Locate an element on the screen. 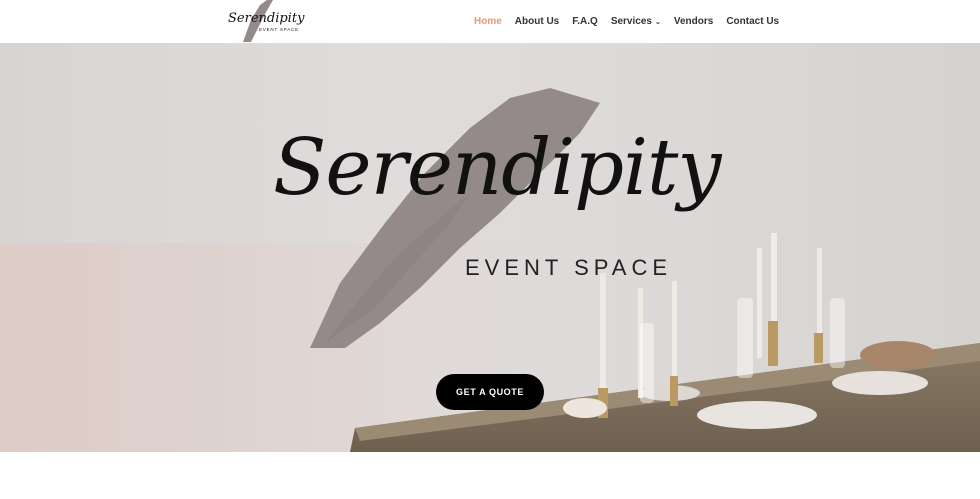 Image resolution: width=980 pixels, height=499 pixels. nav-vendors: Vendors is located at coordinates (693, 21).